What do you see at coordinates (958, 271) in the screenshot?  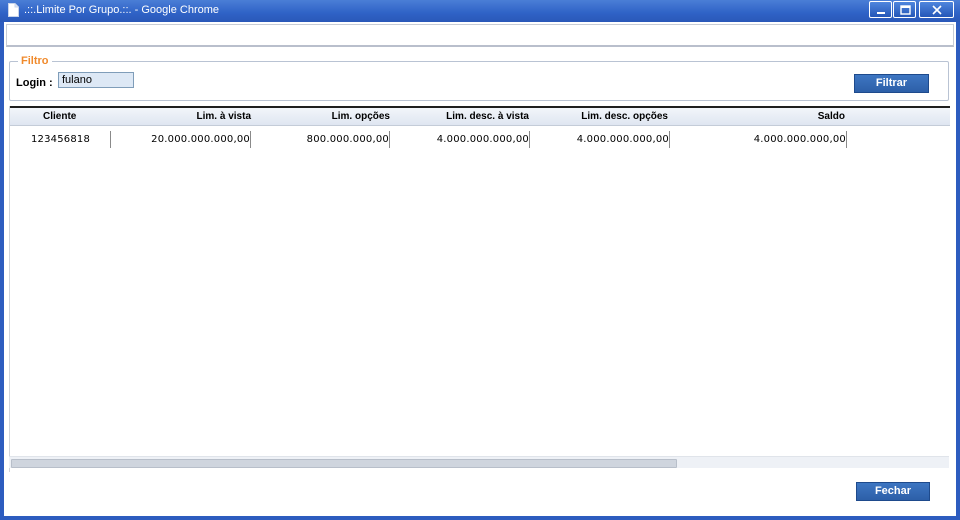 I see `window-frame-right` at bounding box center [958, 271].